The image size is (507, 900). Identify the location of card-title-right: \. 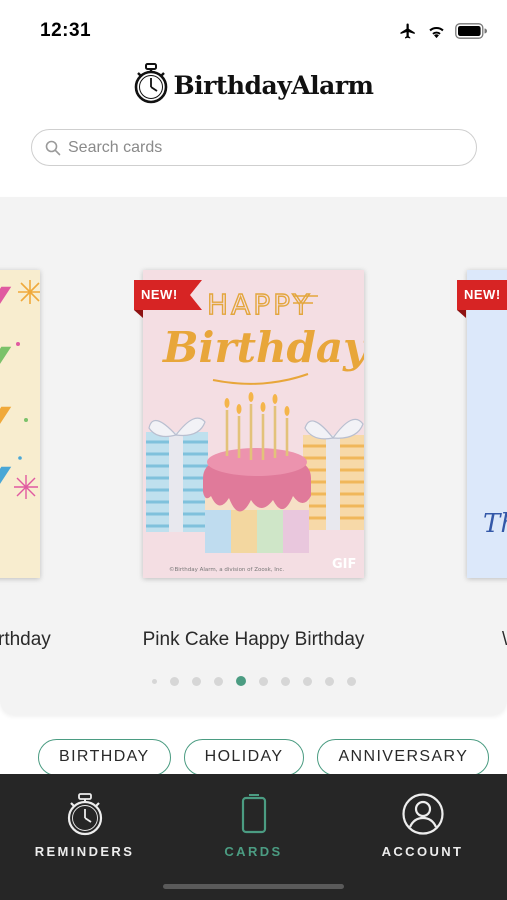
(504, 640).